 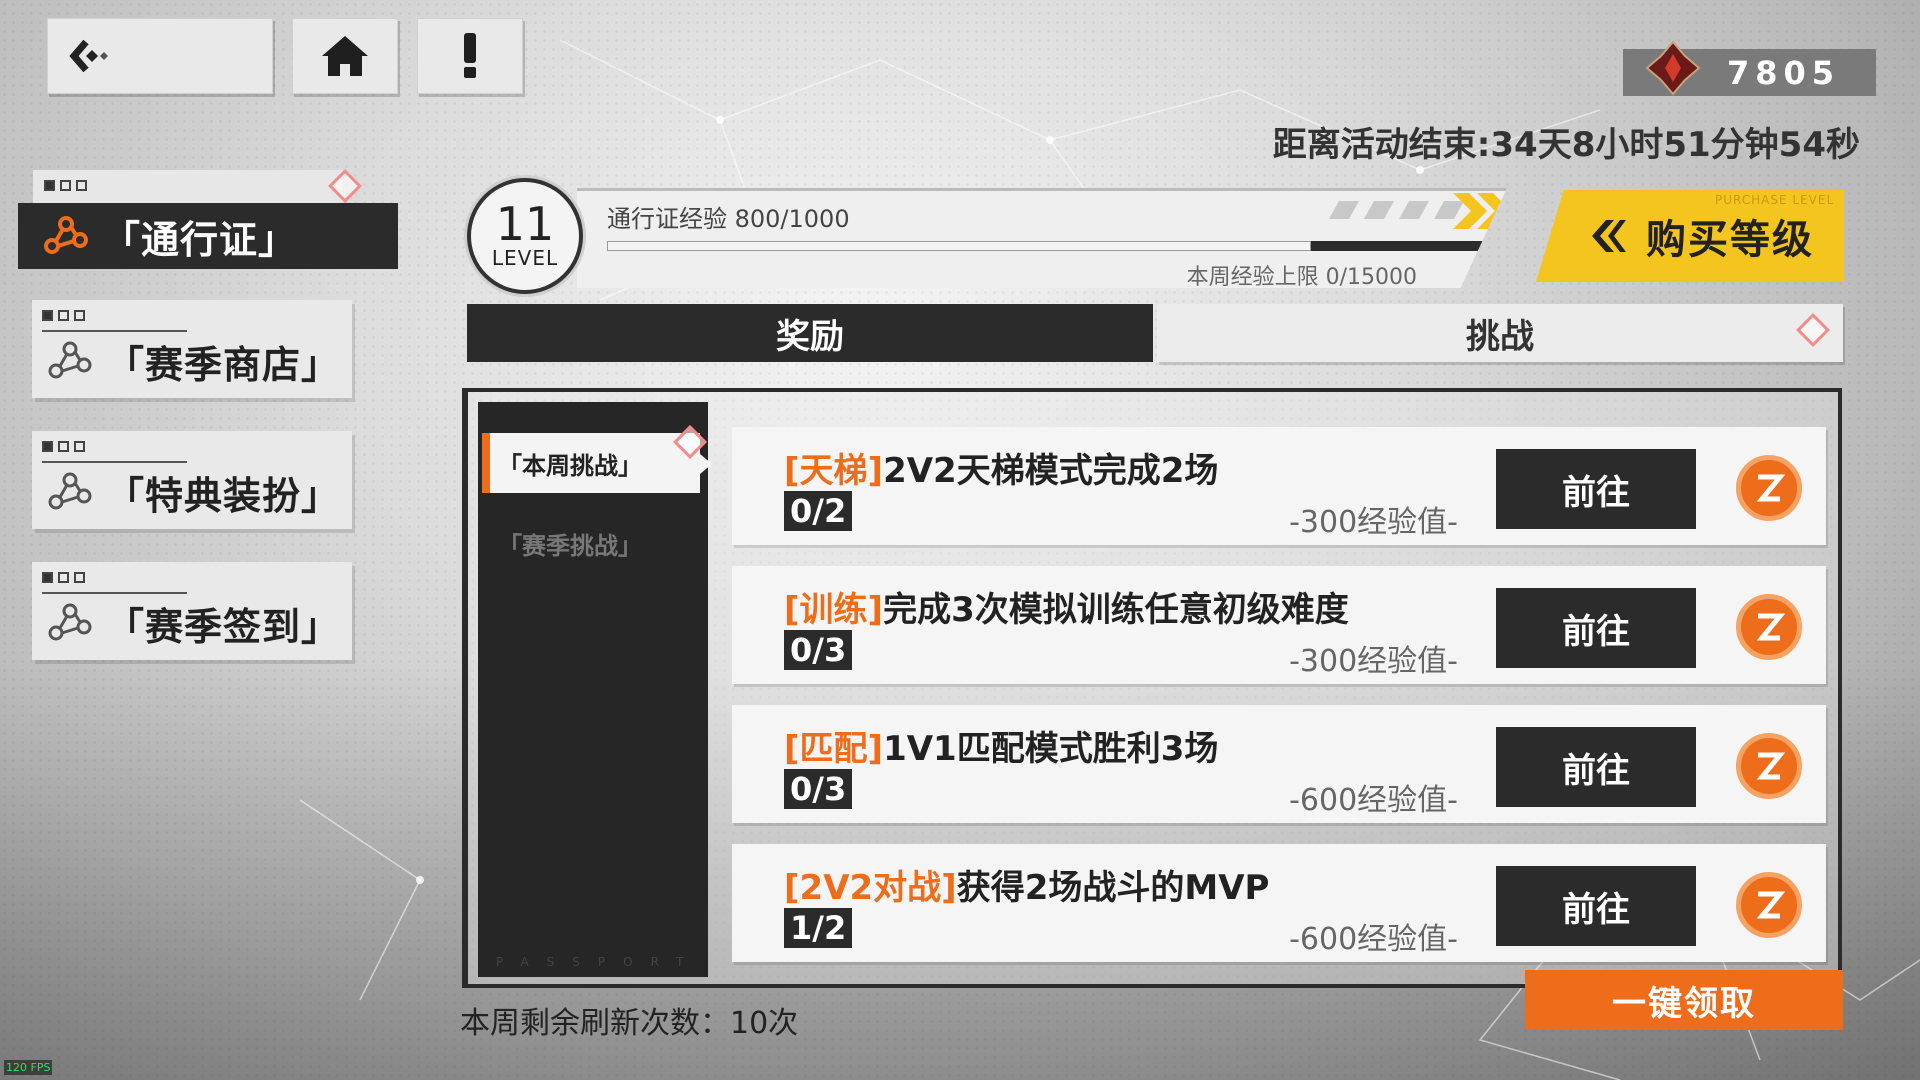 I want to click on task-title: [训练]完成3次模拟训练任意初级难度, so click(x=1066, y=606).